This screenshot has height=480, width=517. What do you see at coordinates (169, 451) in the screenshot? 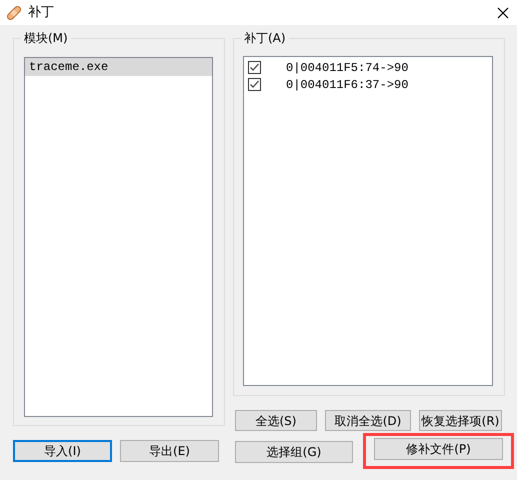
I see `button: 导出(E)` at bounding box center [169, 451].